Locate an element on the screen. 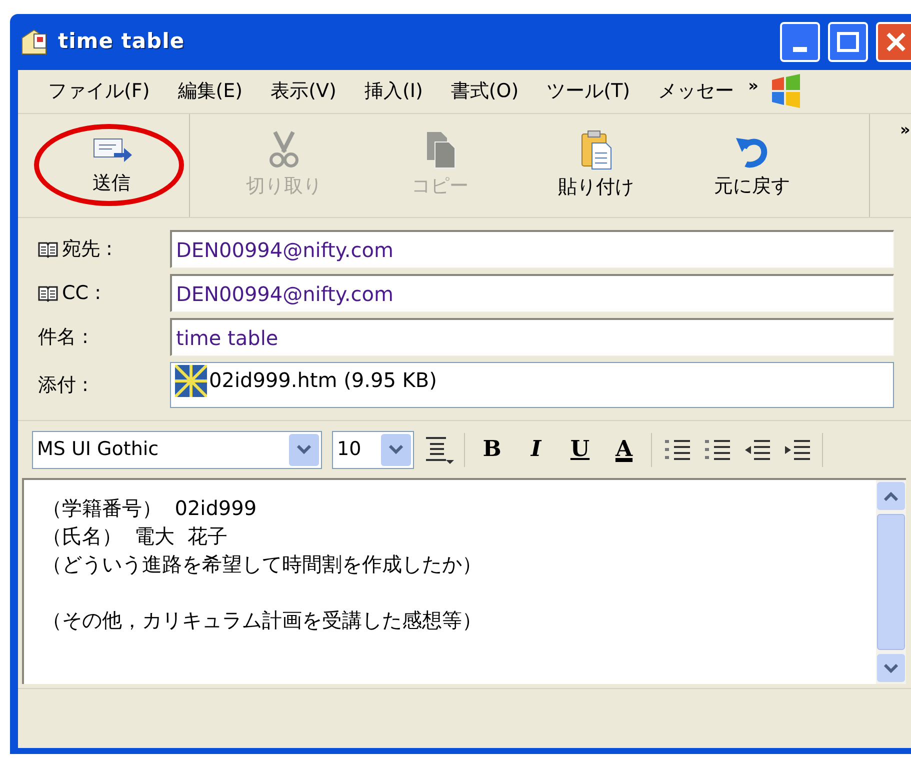 The image size is (911, 758). menu-item: 書式(O) is located at coordinates (484, 91).